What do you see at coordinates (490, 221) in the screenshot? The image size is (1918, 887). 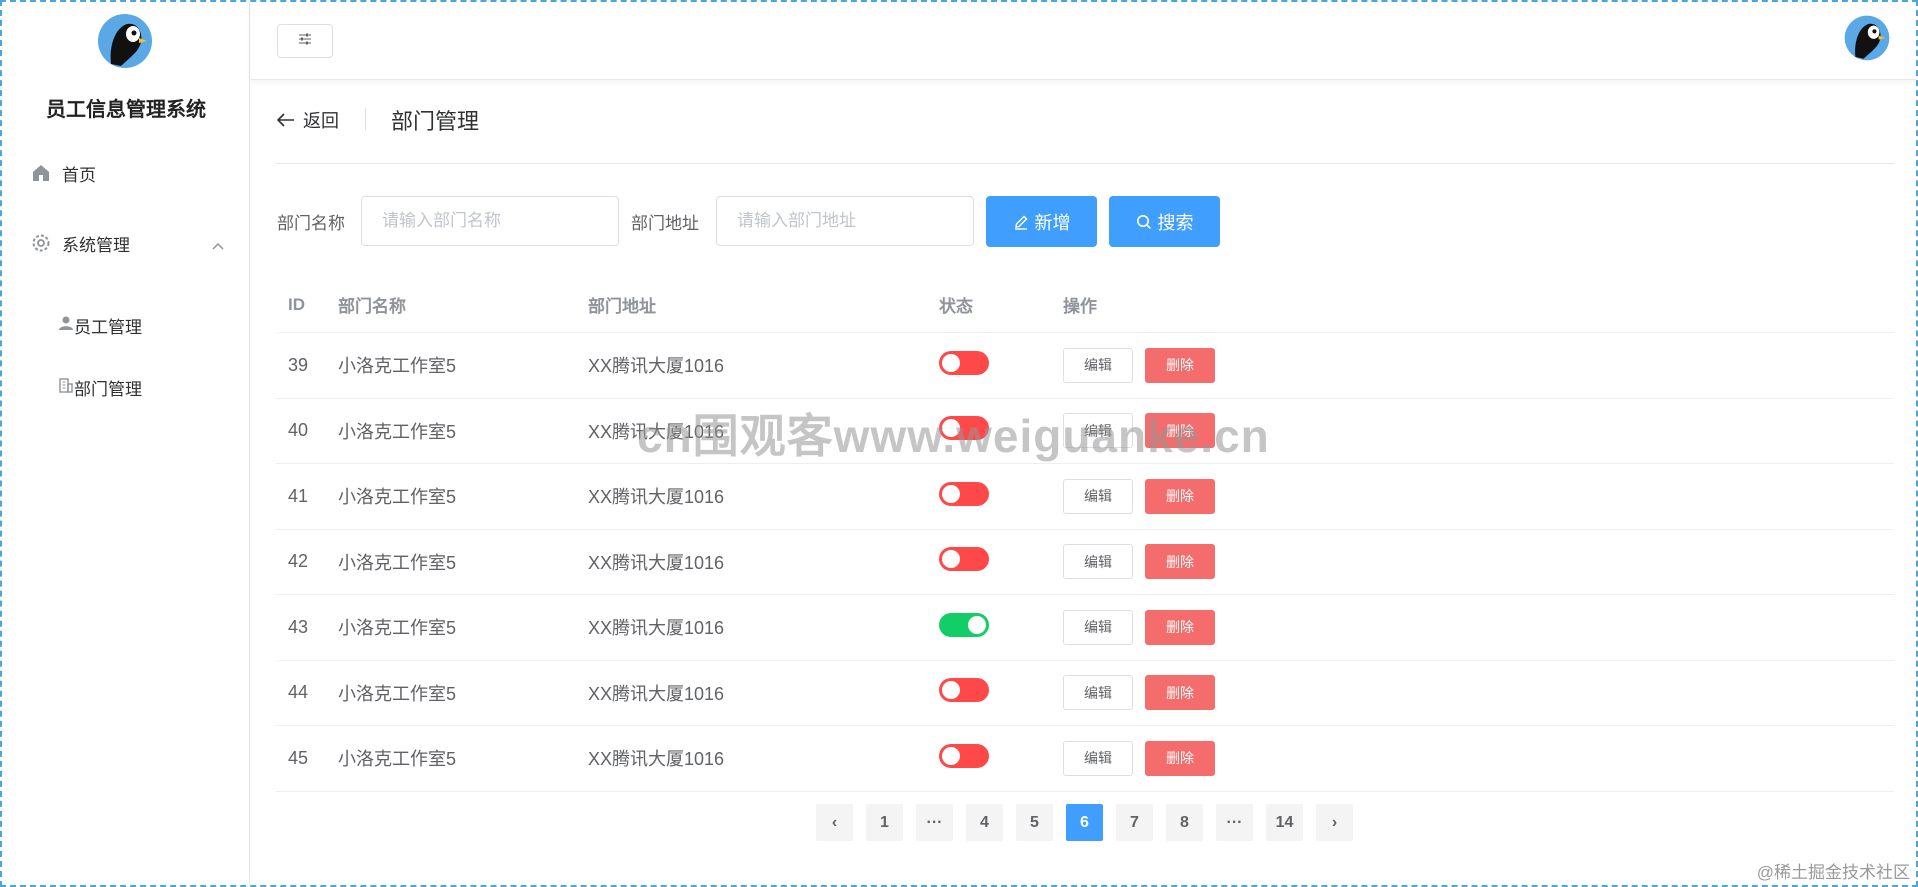 I see `dept-name-input` at bounding box center [490, 221].